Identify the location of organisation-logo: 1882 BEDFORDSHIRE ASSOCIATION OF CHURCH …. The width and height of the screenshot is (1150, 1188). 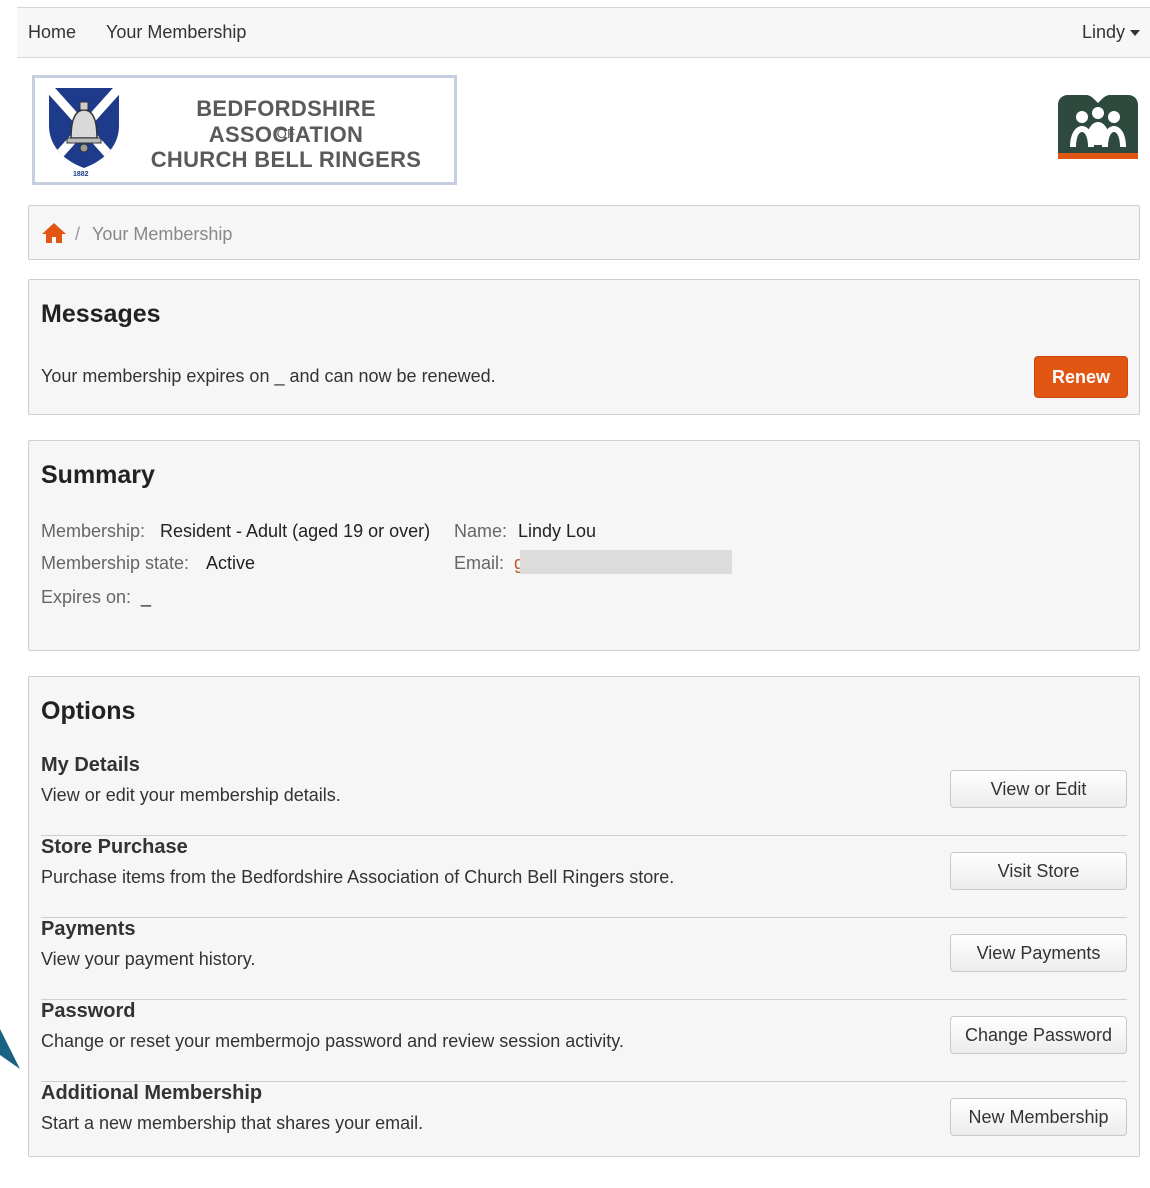
(244, 130).